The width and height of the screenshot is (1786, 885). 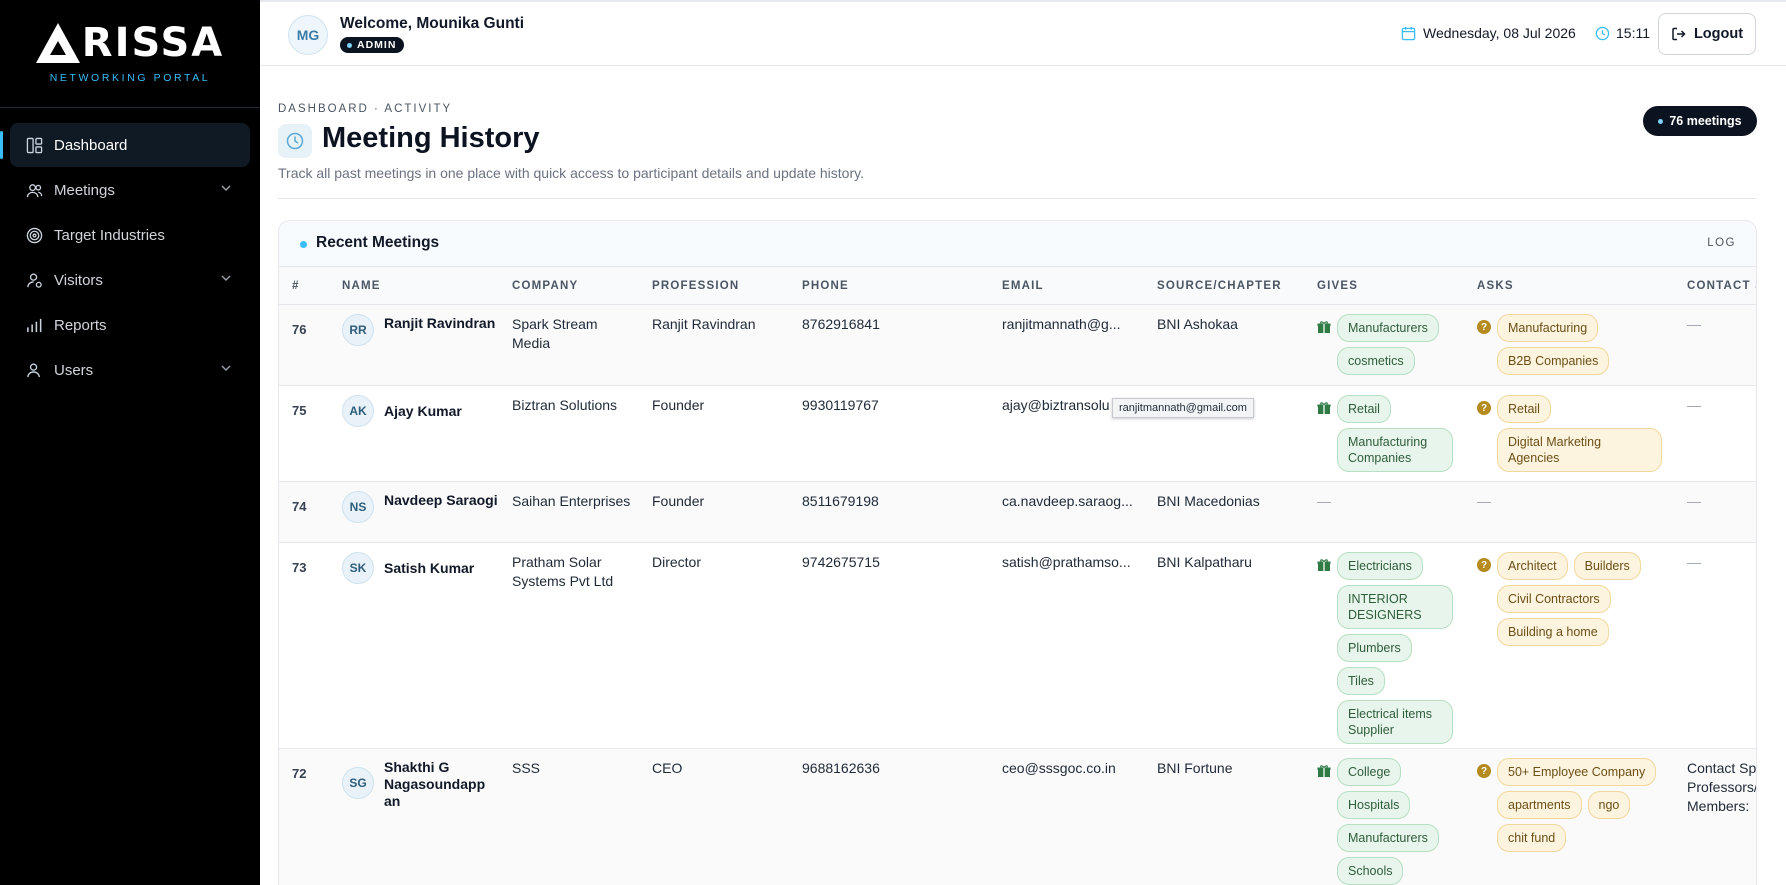 What do you see at coordinates (1721, 286) in the screenshot?
I see `column-header-contact: CONTACT S` at bounding box center [1721, 286].